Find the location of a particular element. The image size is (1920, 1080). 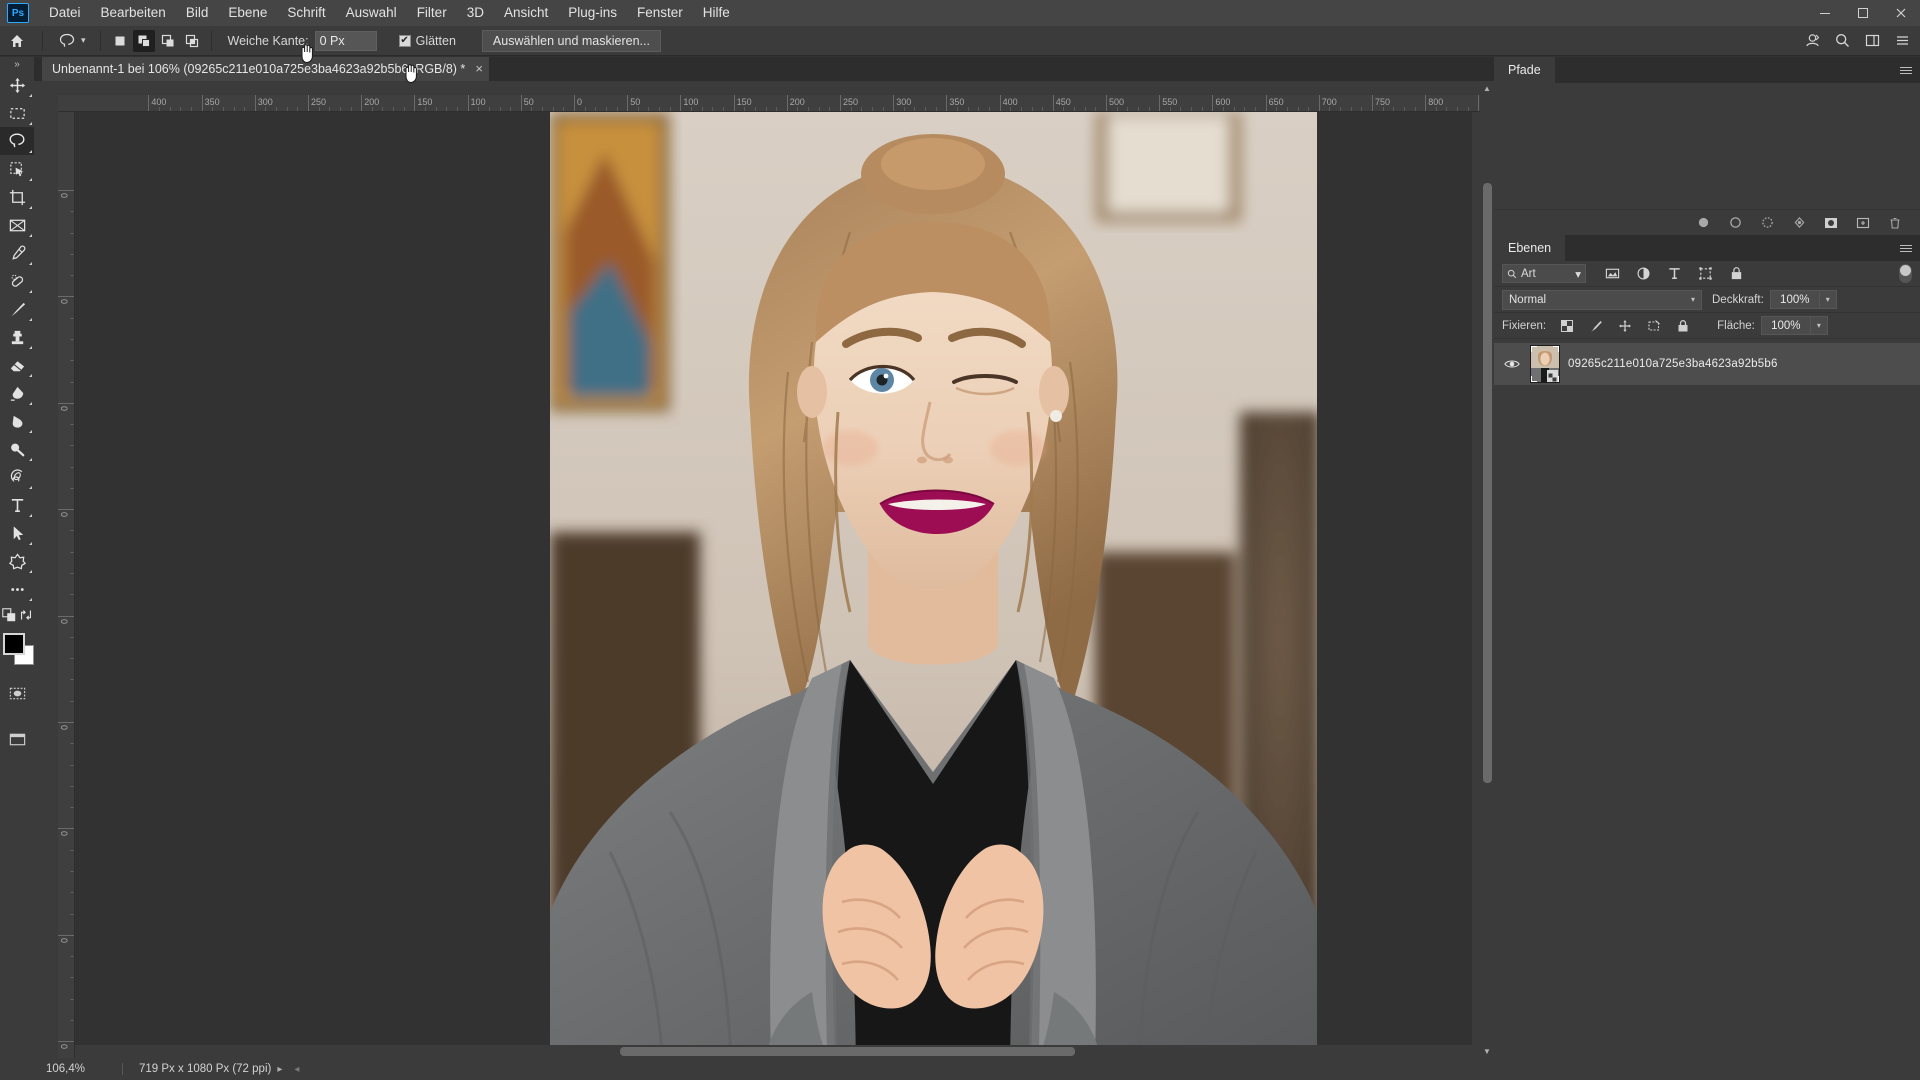

quick-mask-icon is located at coordinates (17, 693).